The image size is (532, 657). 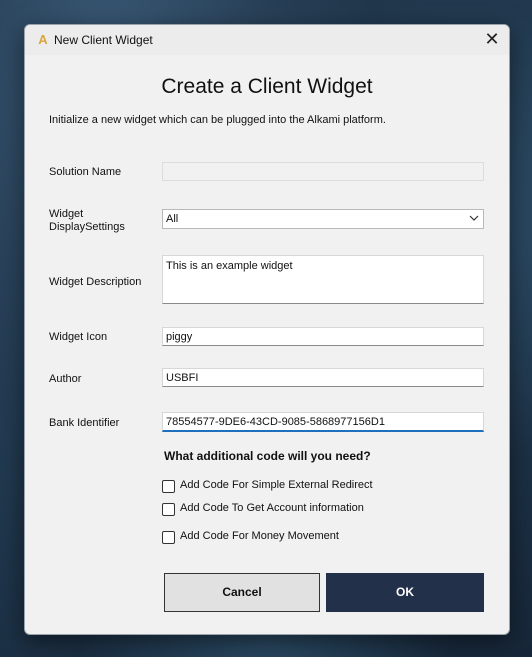 I want to click on widget-description-label: Widget Description, so click(x=95, y=282).